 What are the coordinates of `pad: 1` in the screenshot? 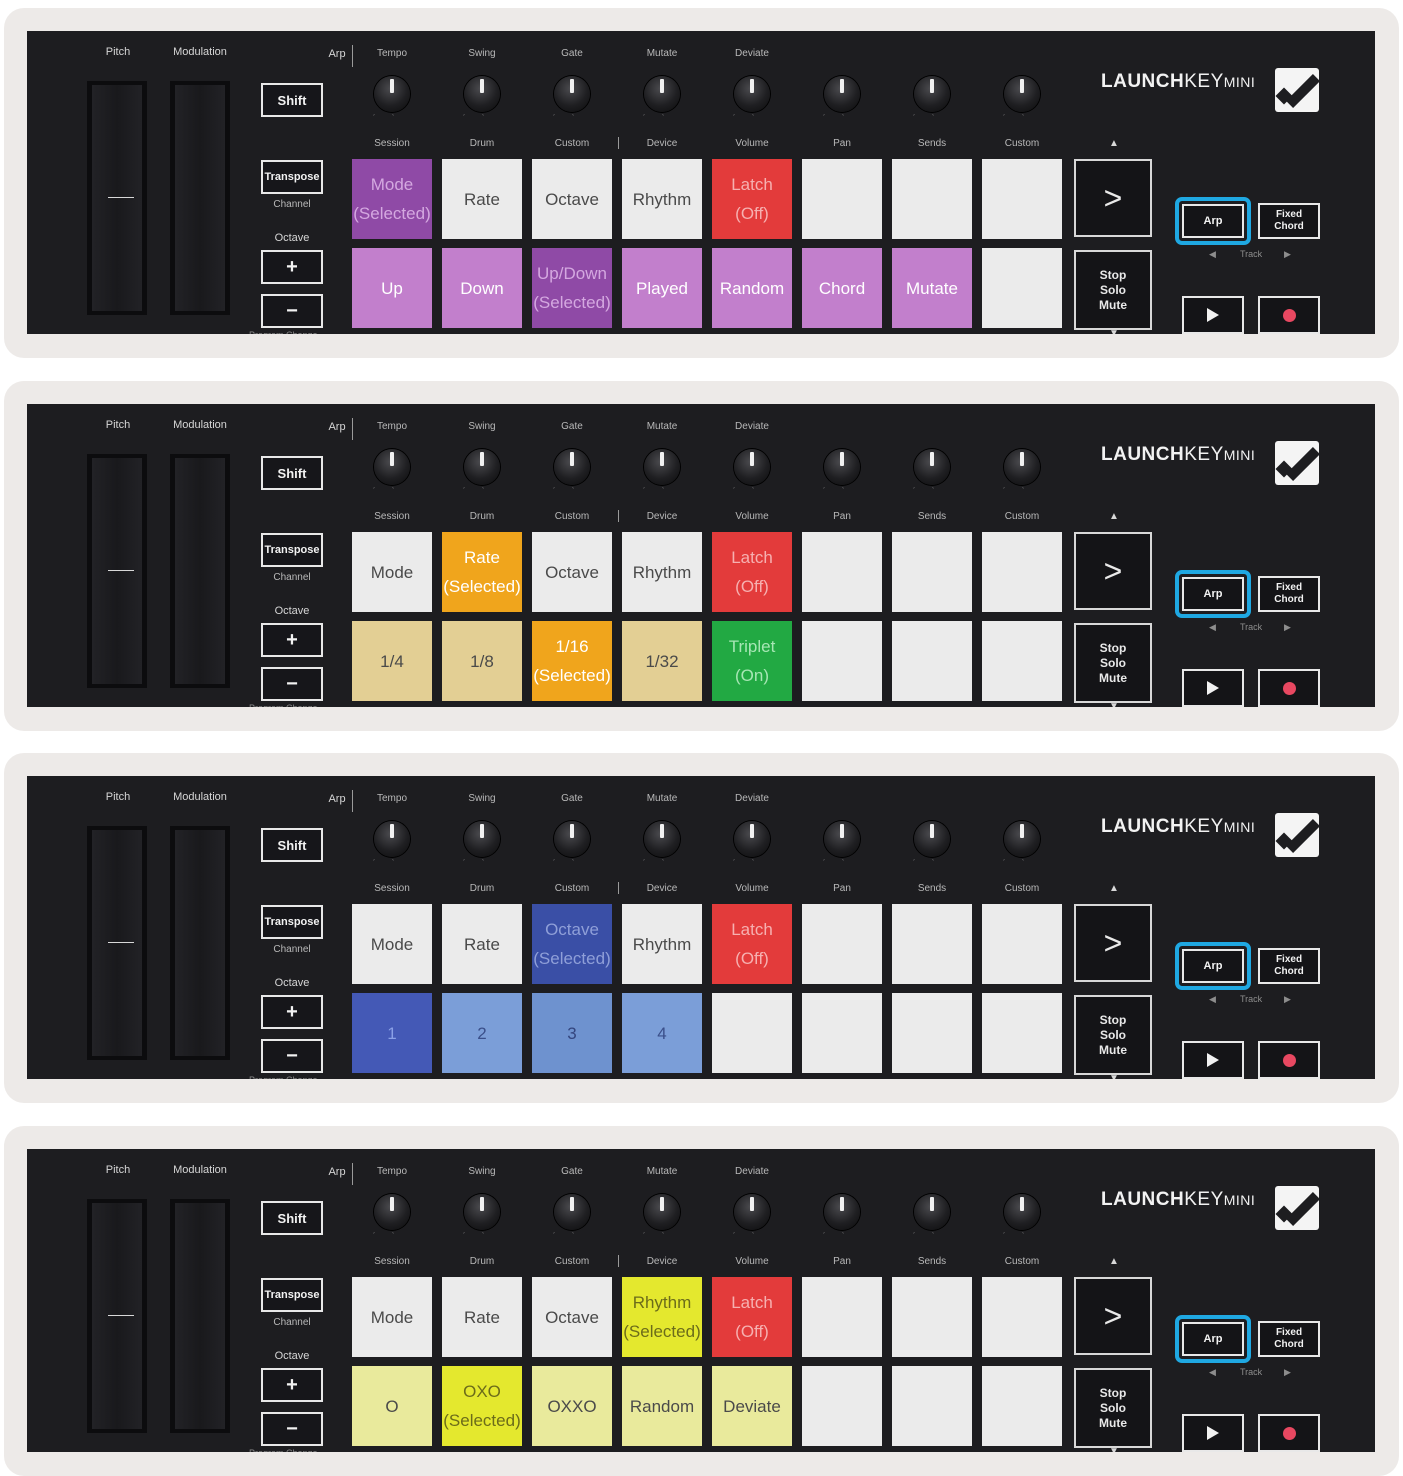 It's located at (392, 1033).